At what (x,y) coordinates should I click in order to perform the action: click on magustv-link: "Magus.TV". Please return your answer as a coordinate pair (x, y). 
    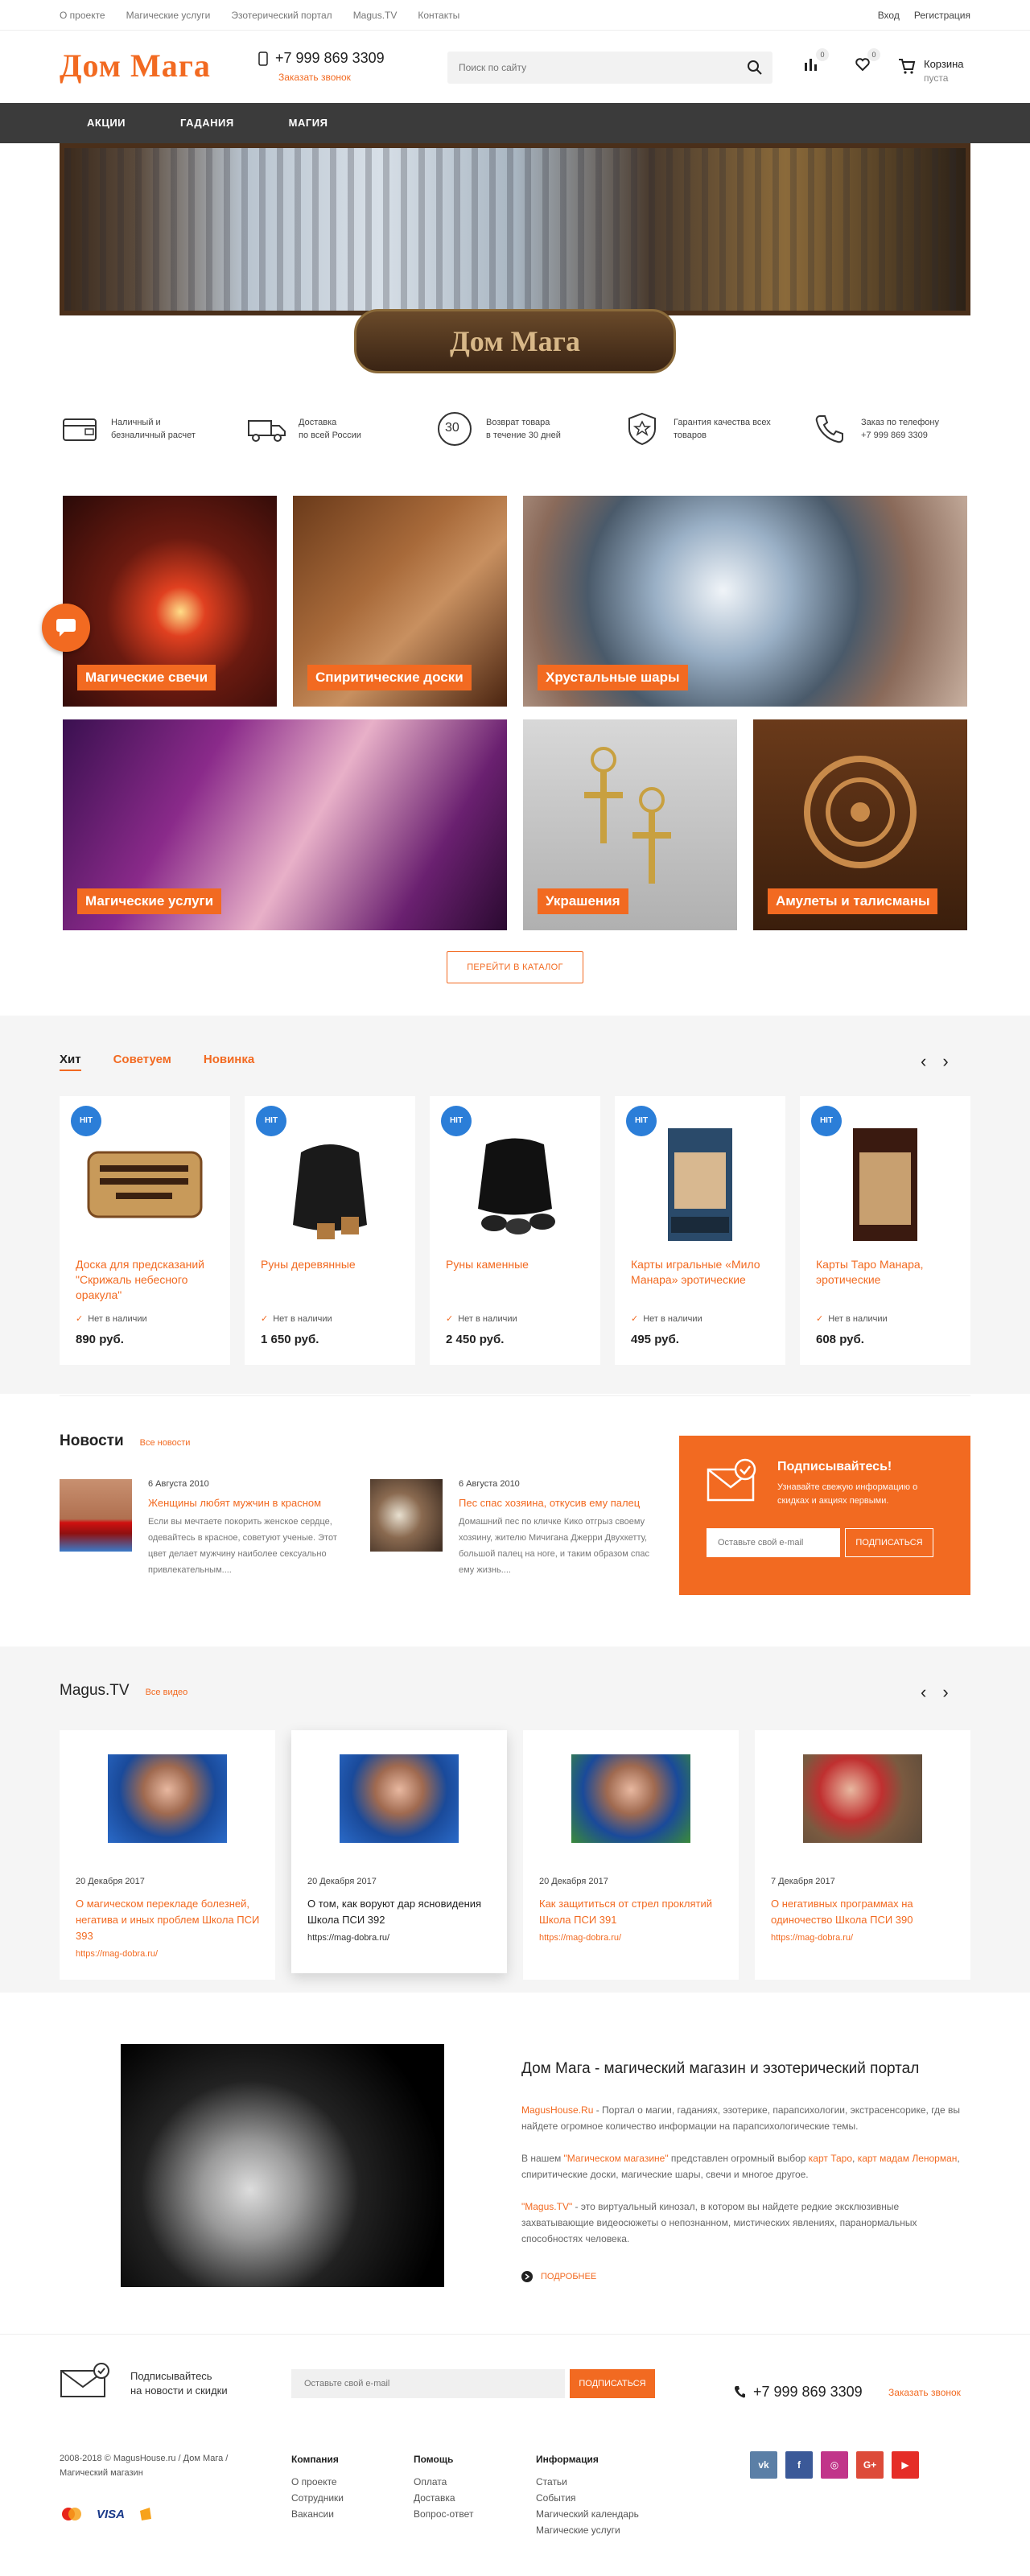
    Looking at the image, I should click on (546, 2206).